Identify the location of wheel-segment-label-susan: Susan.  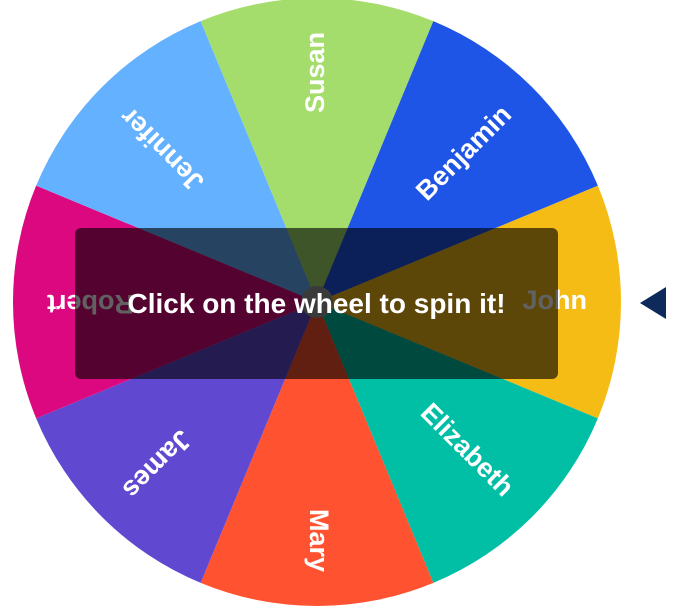
(315, 72).